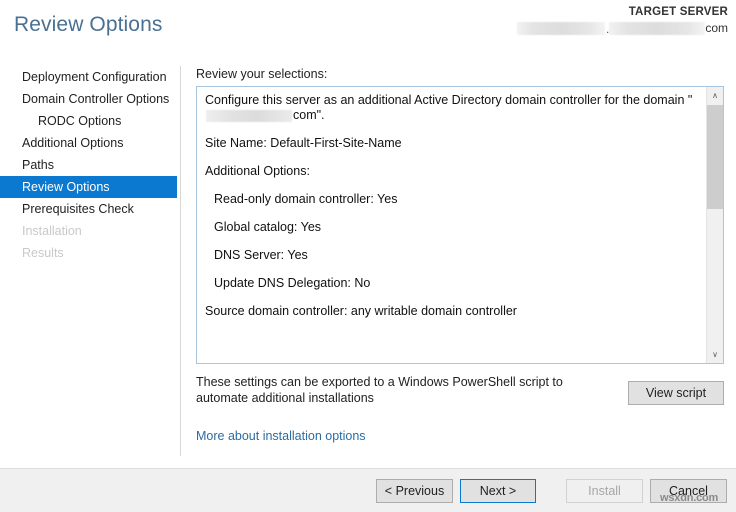  Describe the element at coordinates (90, 99) in the screenshot. I see `sidebar-item-domain-controller-options: Domain Controller Options` at that location.